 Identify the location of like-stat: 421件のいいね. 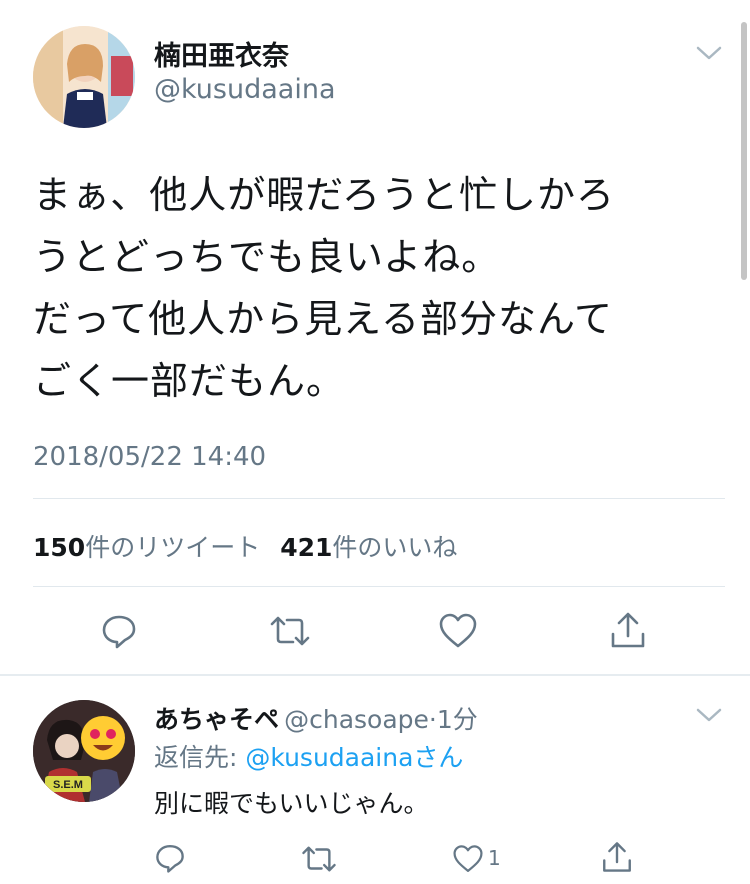
(368, 547).